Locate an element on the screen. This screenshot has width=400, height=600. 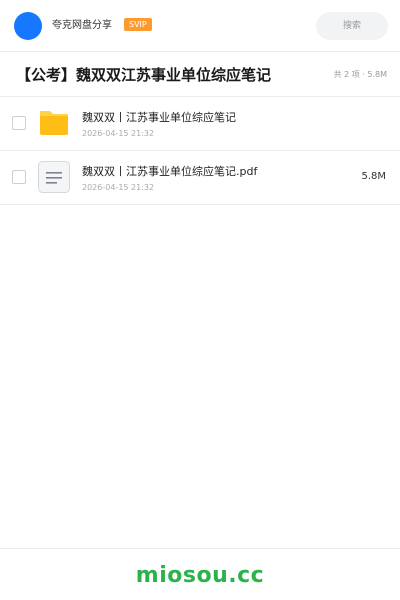
share-title: 【公考】魏双双江苏事业单位综应笔记 is located at coordinates (144, 75).